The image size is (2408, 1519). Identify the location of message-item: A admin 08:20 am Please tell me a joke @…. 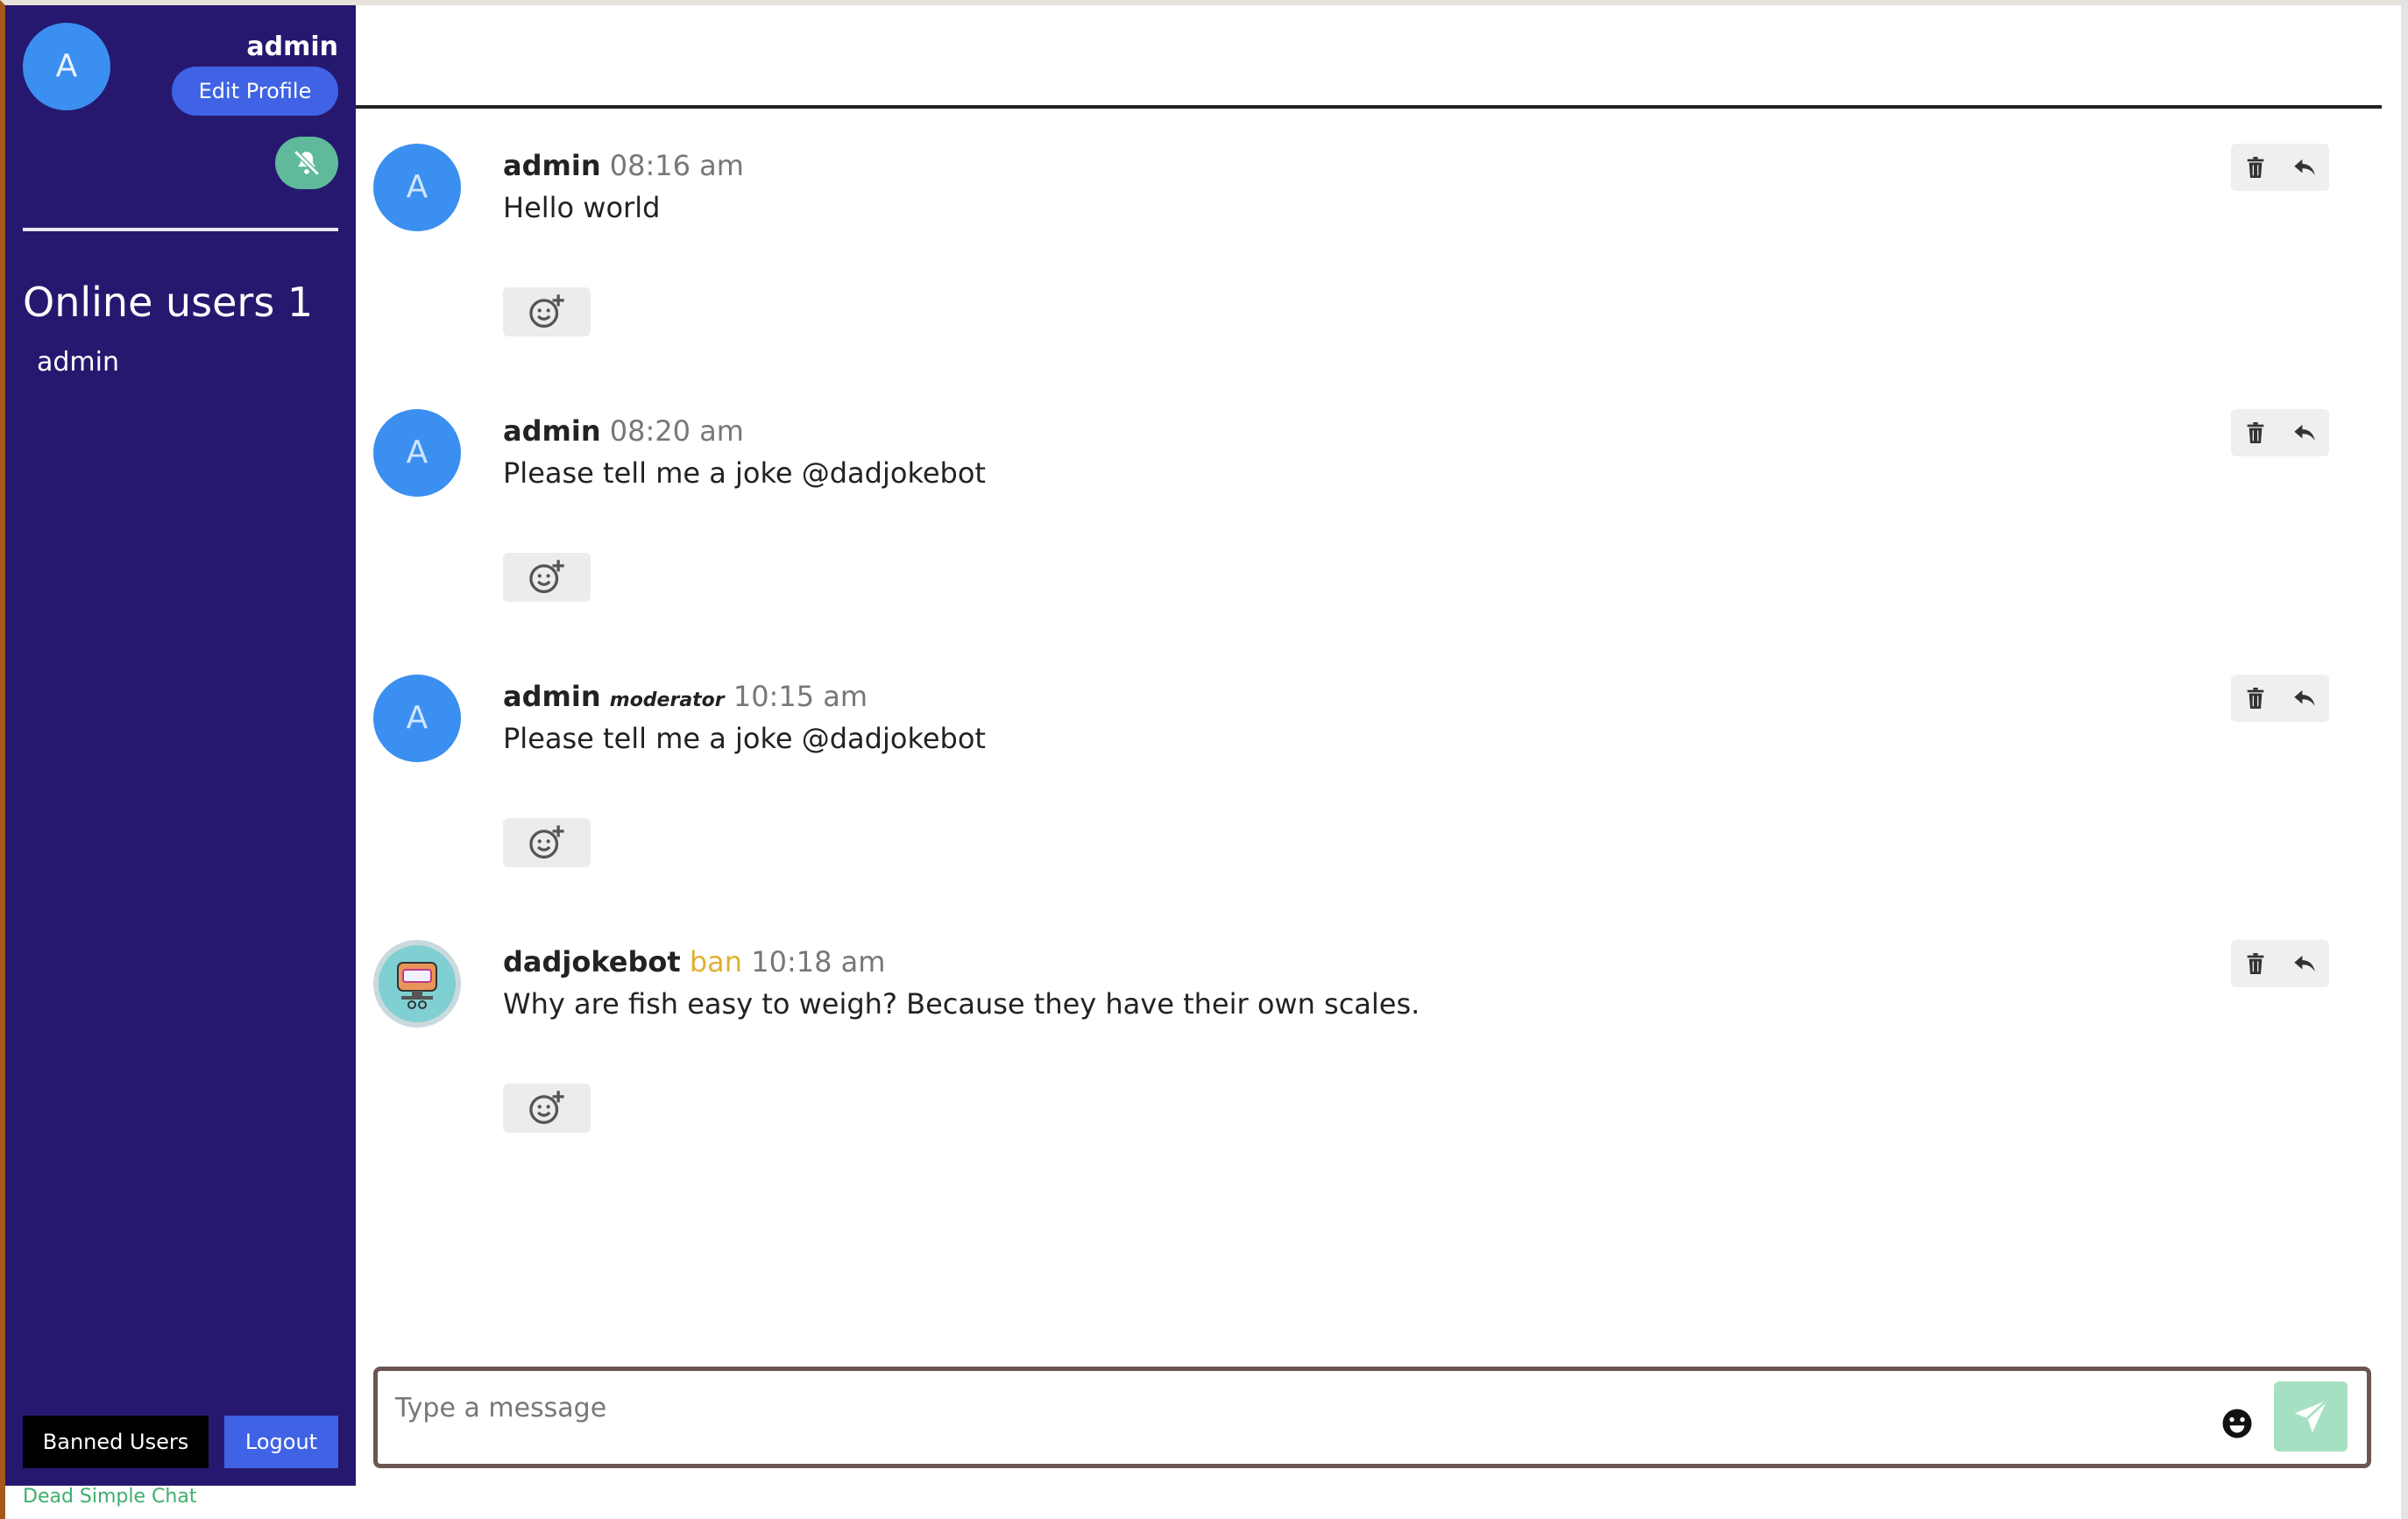
(1369, 505).